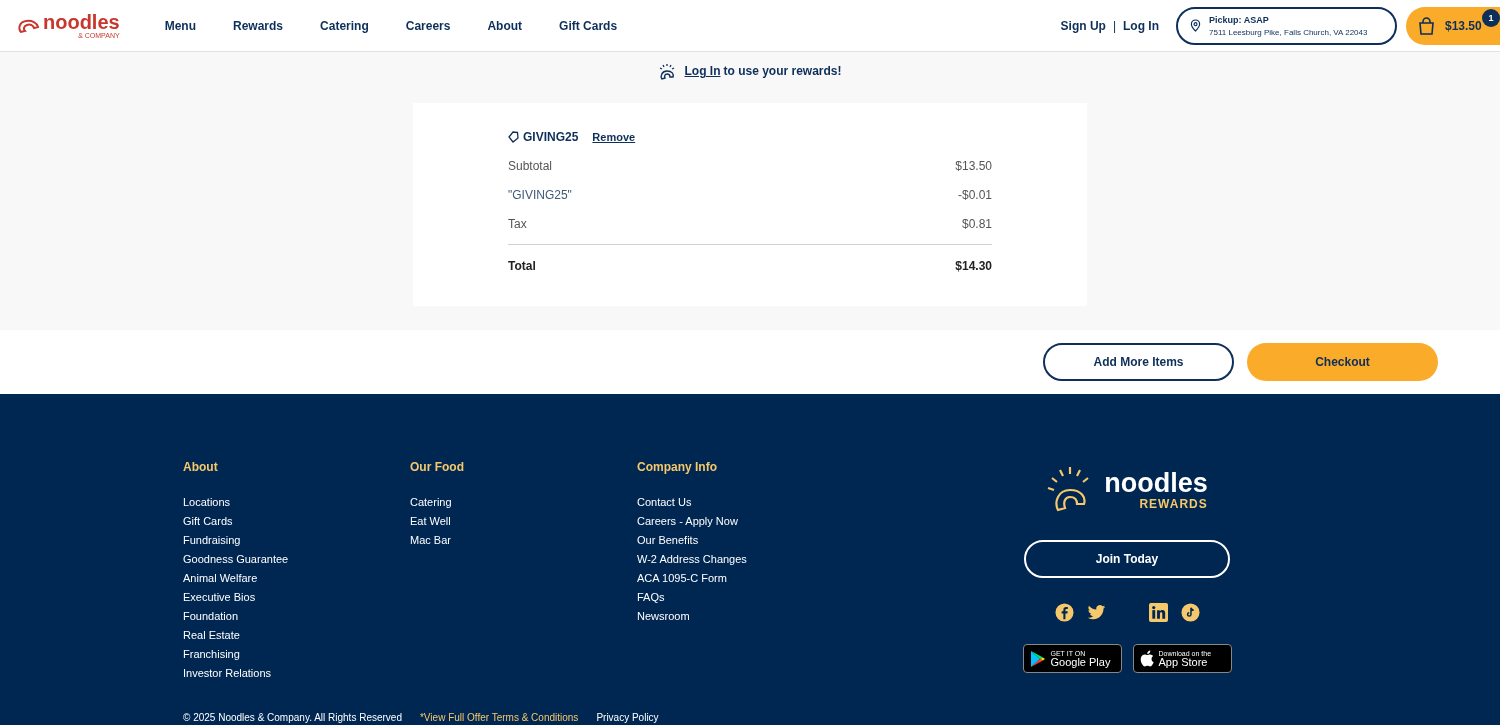 The height and width of the screenshot is (725, 1500). What do you see at coordinates (296, 616) in the screenshot?
I see `footer-link: Foundation` at bounding box center [296, 616].